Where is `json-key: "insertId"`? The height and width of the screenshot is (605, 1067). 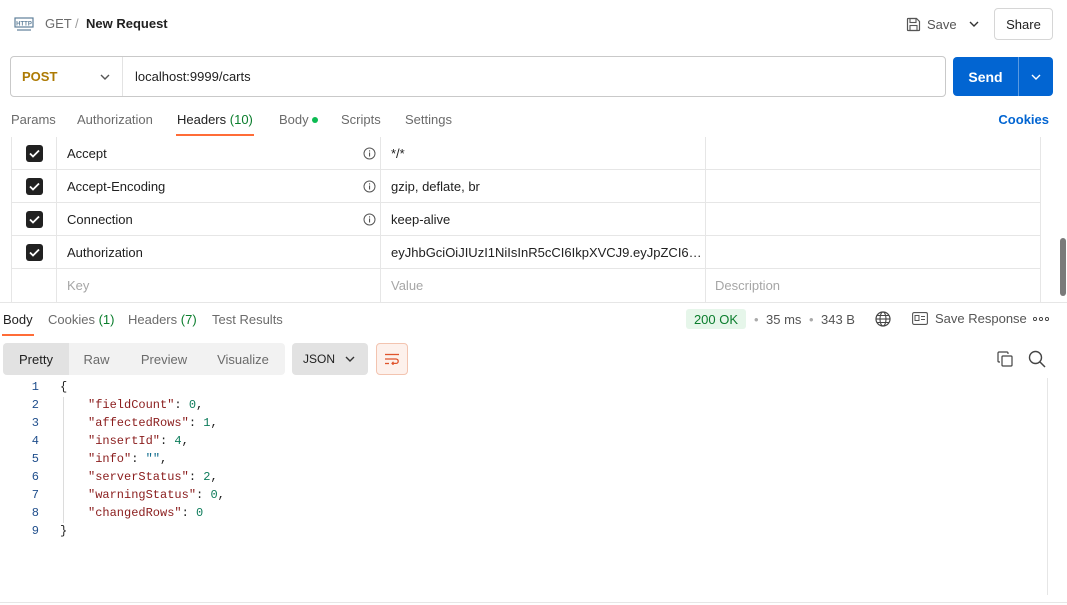
json-key: "insertId" is located at coordinates (124, 441).